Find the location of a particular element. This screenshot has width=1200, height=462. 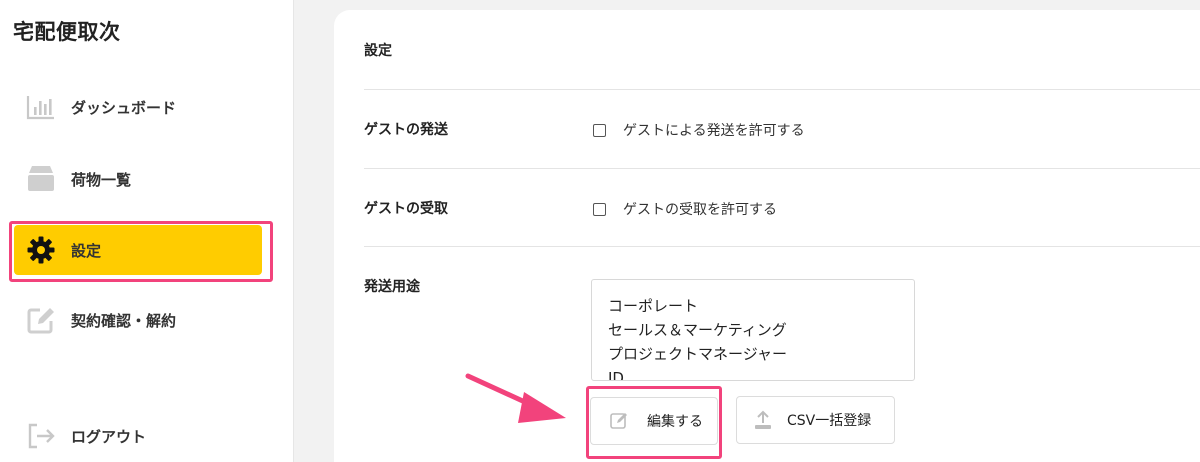

sidebar-item-label: 契約確認・解約 is located at coordinates (124, 320).